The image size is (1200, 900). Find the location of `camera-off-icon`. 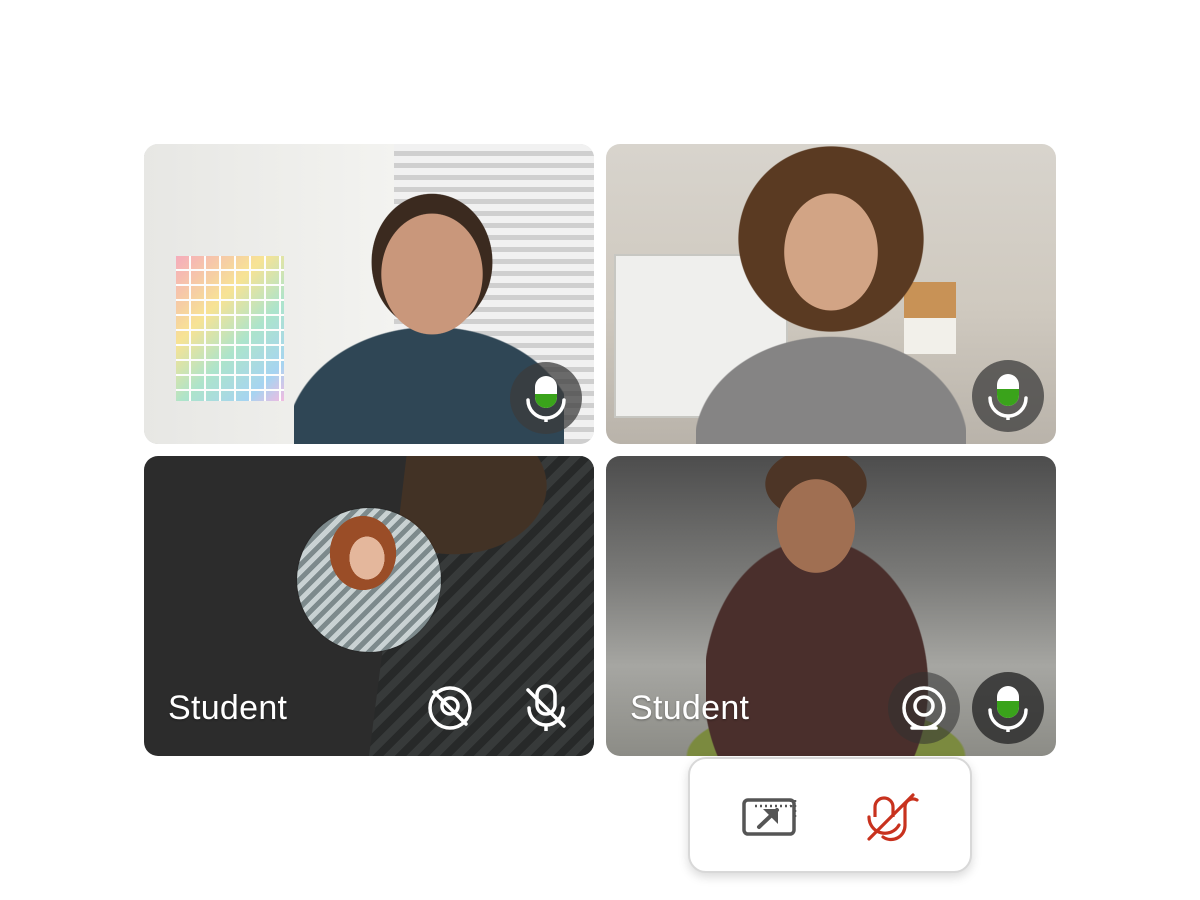

camera-off-icon is located at coordinates (450, 708).